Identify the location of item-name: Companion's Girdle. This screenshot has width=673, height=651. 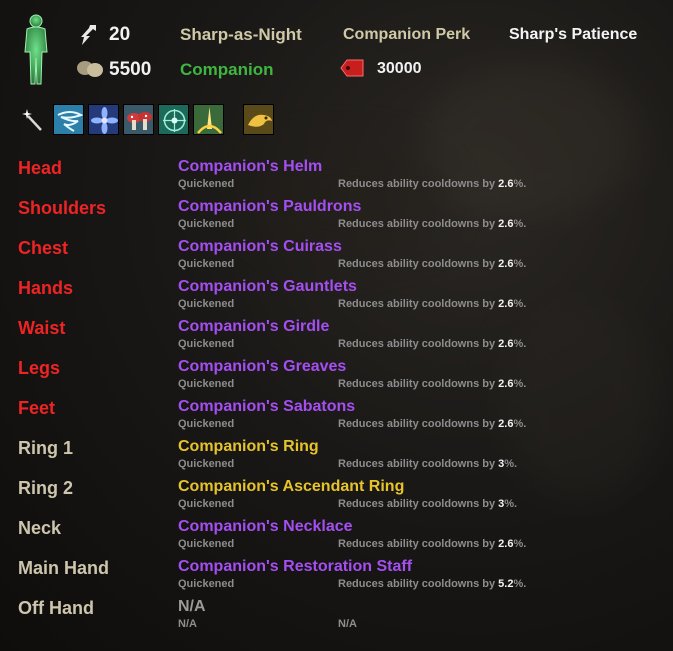
(253, 327).